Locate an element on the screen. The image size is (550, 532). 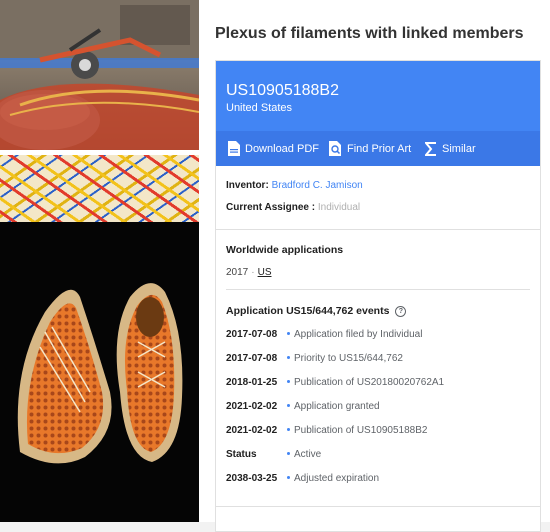
filament-mesh-image is located at coordinates (99, 188).